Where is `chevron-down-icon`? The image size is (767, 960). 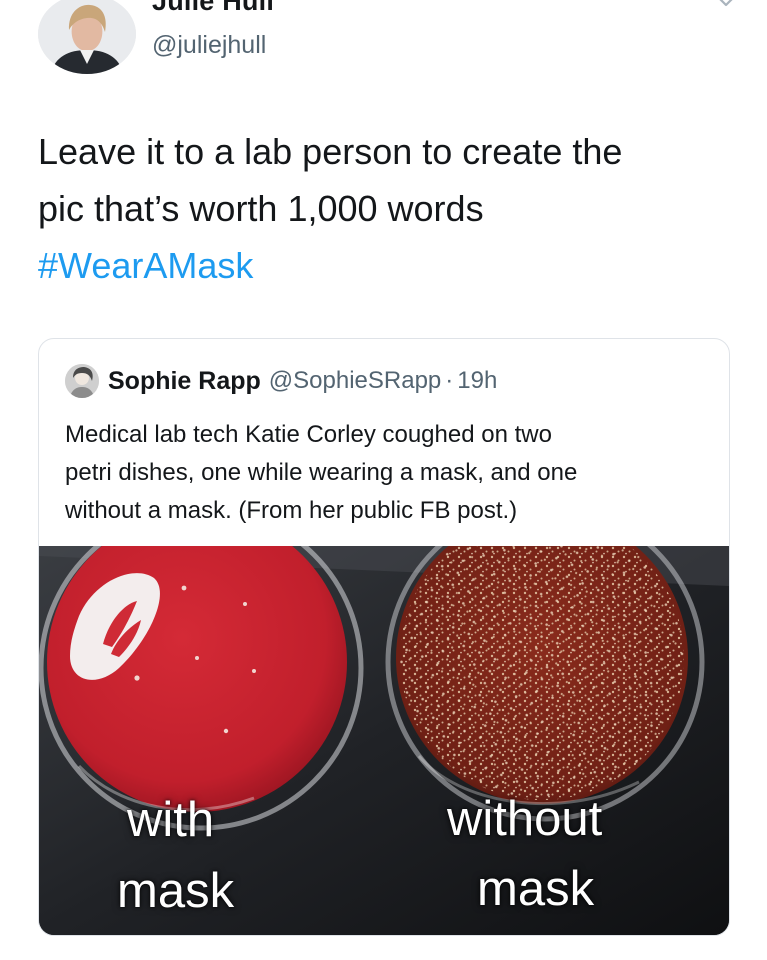
chevron-down-icon is located at coordinates (726, 5).